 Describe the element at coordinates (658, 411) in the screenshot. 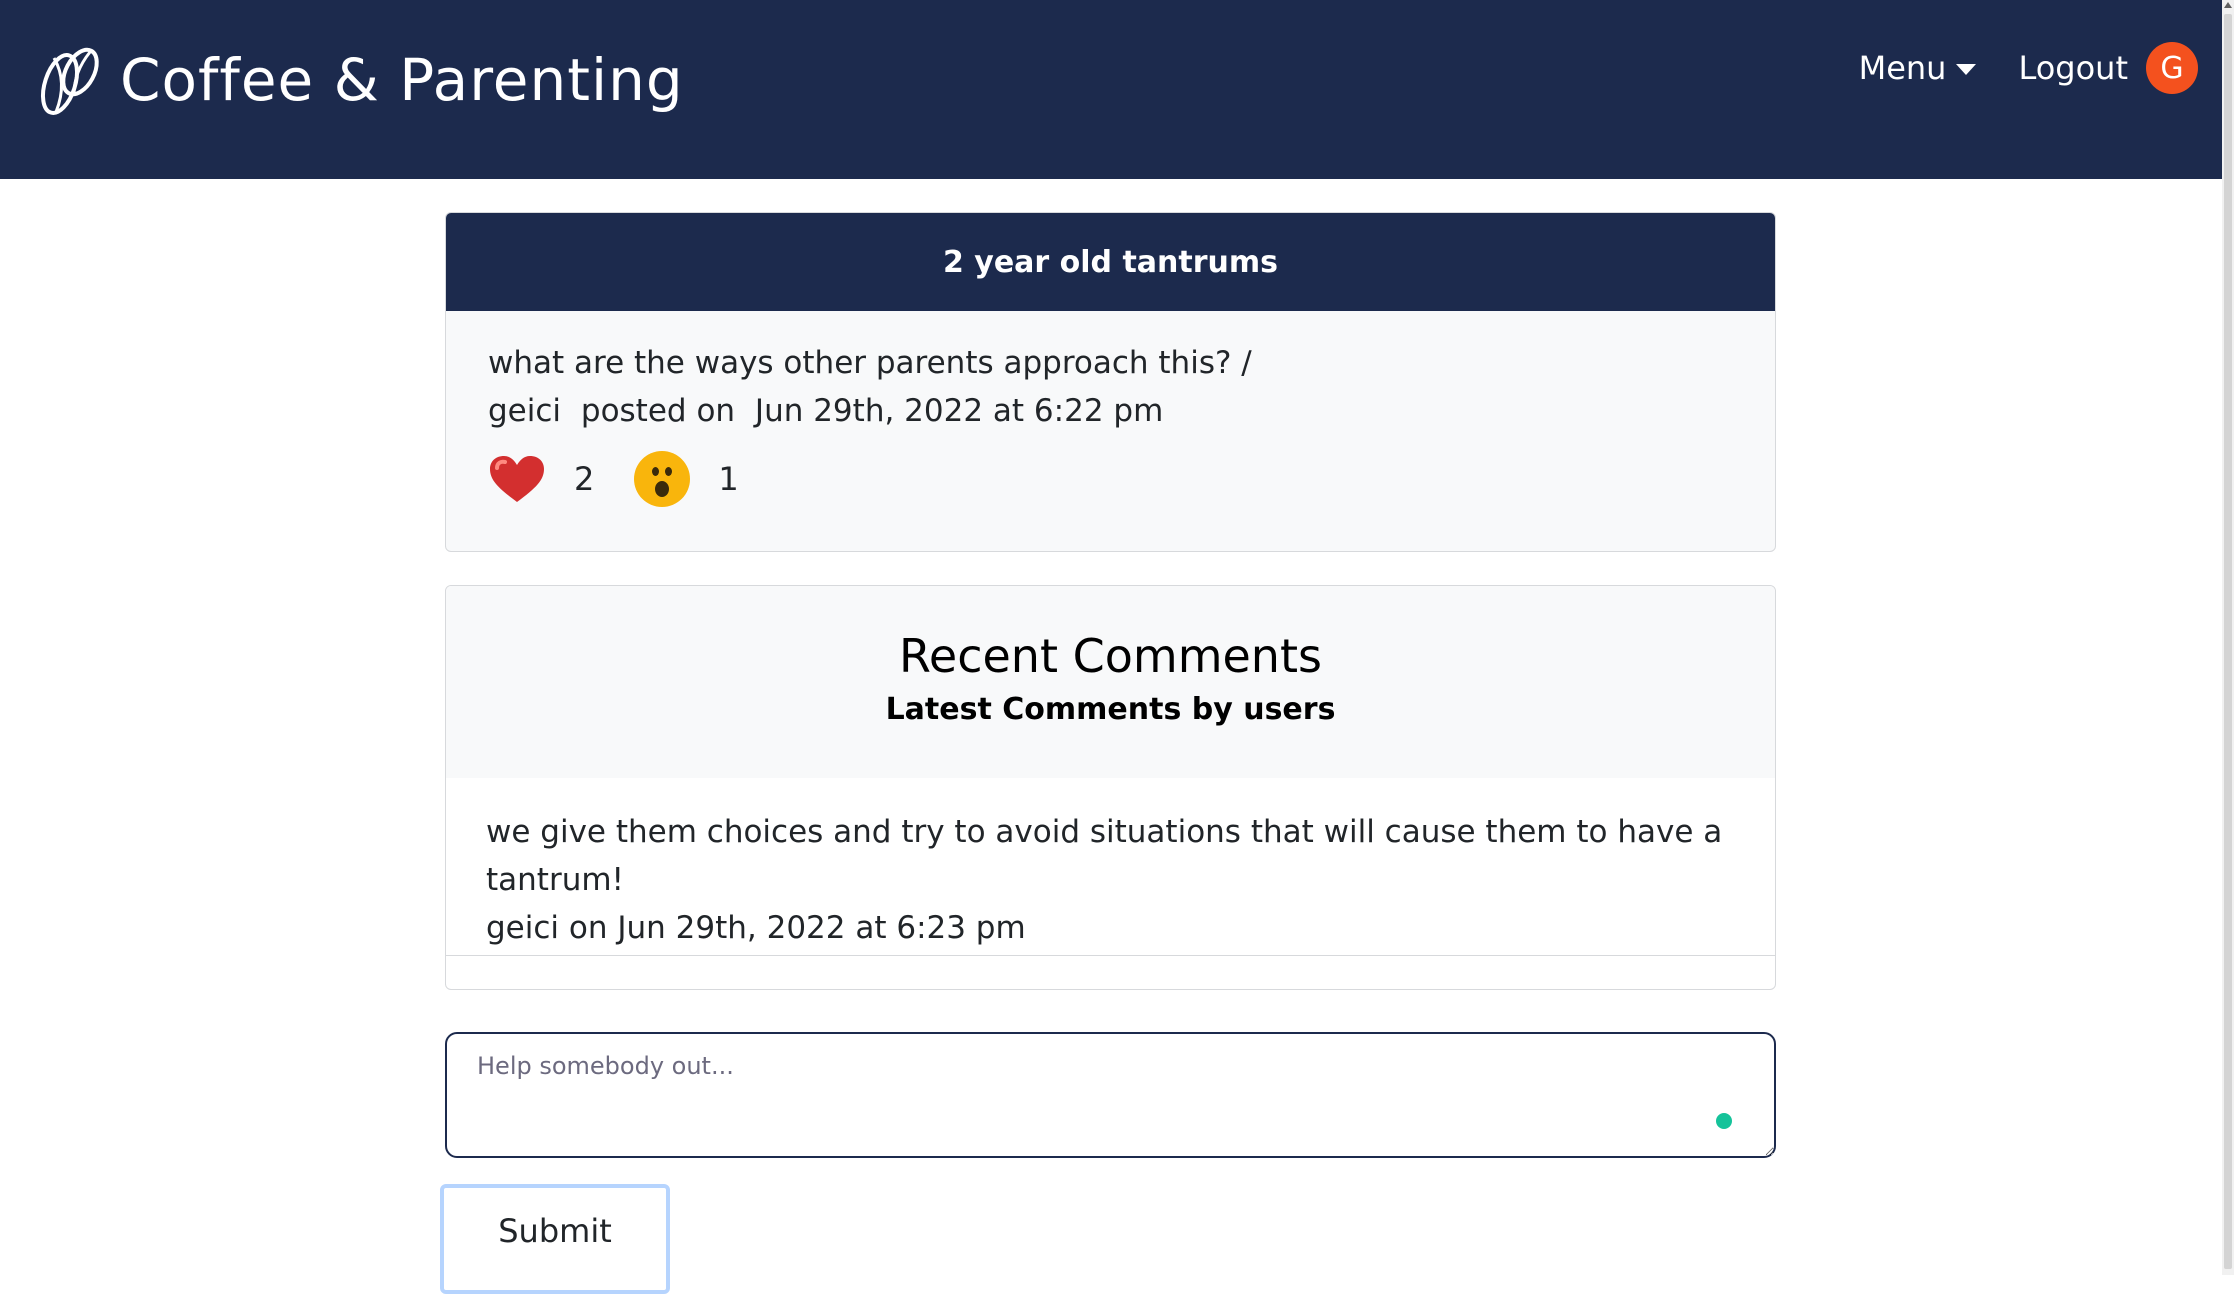

I see `posted-on-label: posted on` at that location.